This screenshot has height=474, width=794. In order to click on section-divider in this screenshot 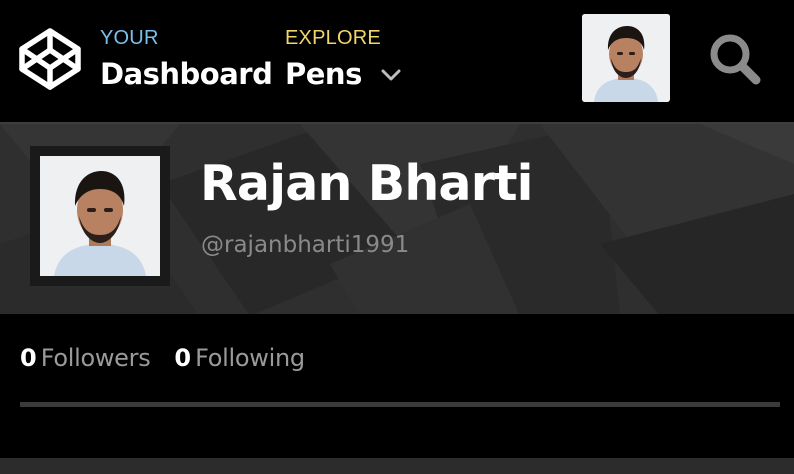, I will do `click(400, 404)`.